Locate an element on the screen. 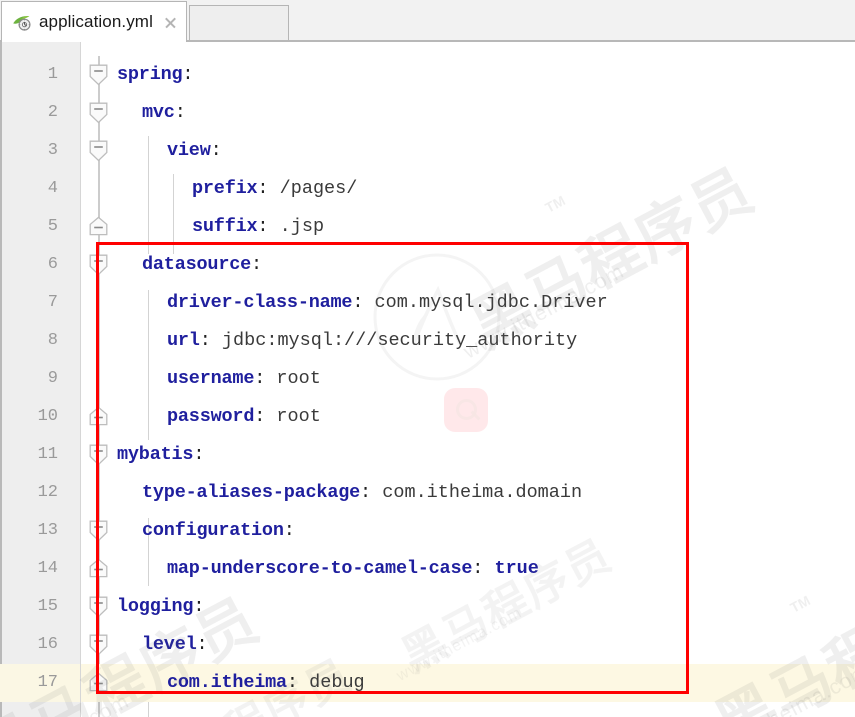 This screenshot has height=717, width=855. code-line: 11 mybatis: is located at coordinates (427, 455).